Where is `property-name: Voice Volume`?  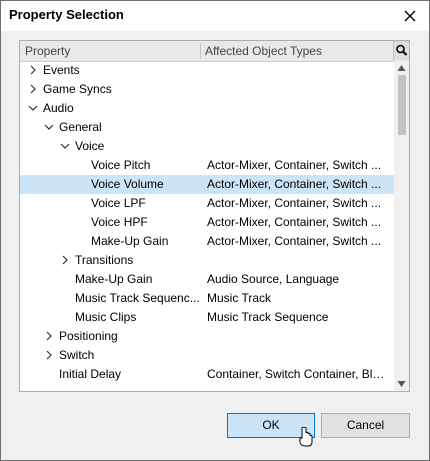
property-name: Voice Volume is located at coordinates (127, 184).